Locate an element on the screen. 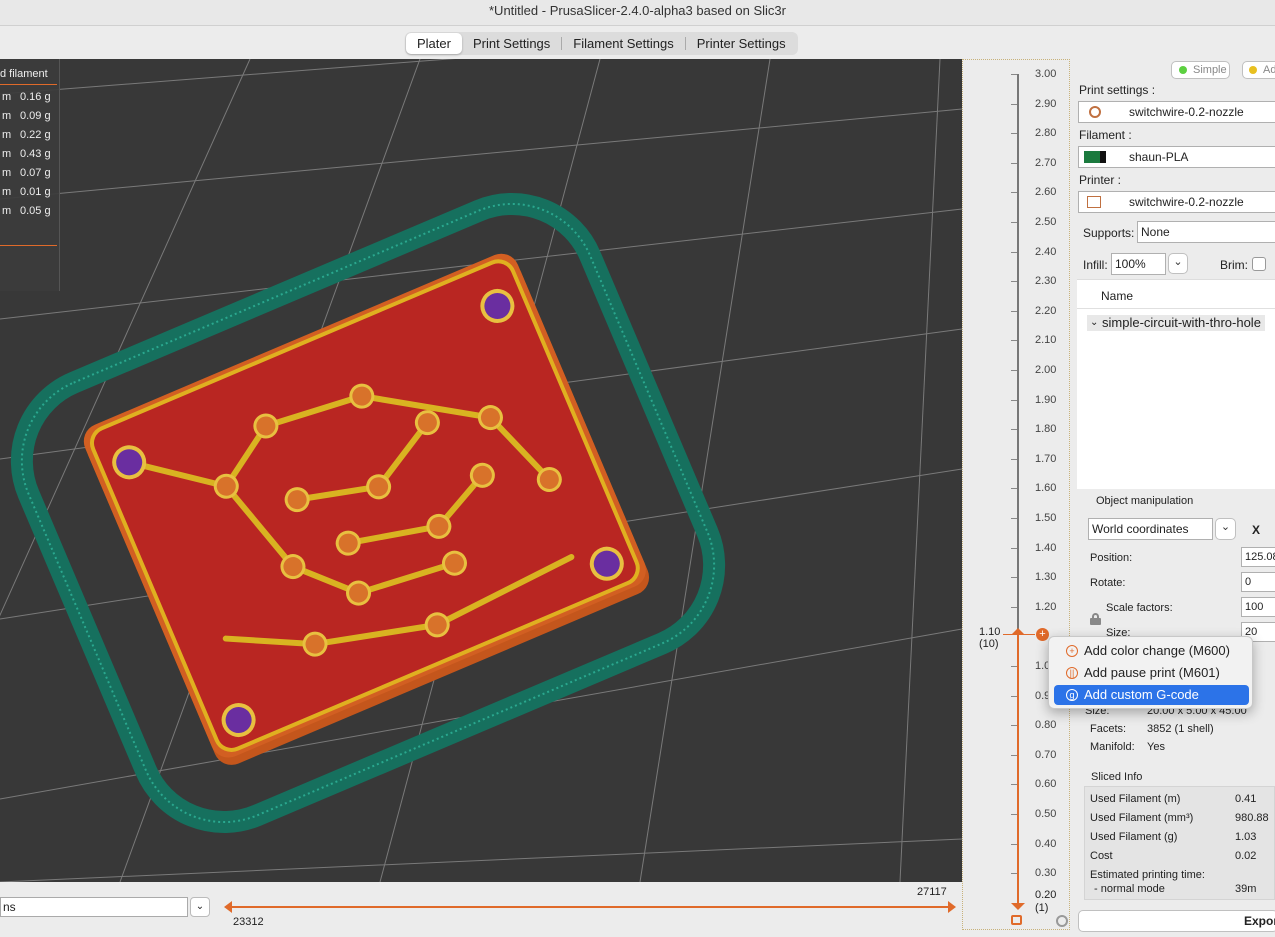 The width and height of the screenshot is (1275, 937). slider-tick-label: 3.00 is located at coordinates (1046, 74).